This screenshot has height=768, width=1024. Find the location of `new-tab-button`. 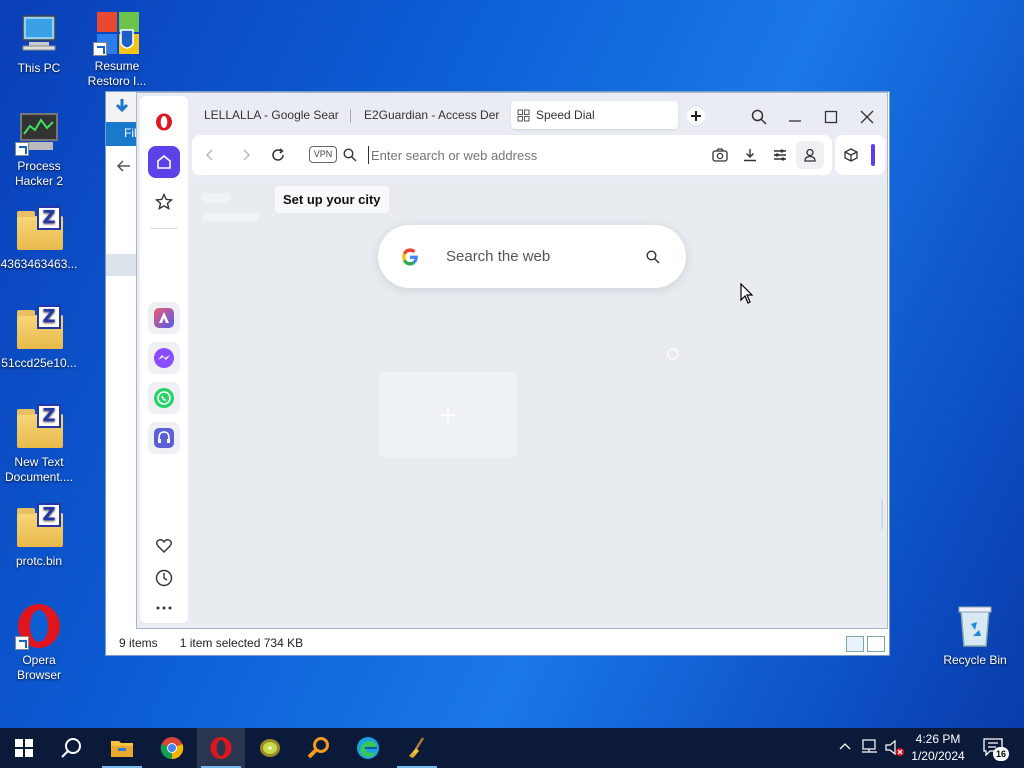

new-tab-button is located at coordinates (696, 116).